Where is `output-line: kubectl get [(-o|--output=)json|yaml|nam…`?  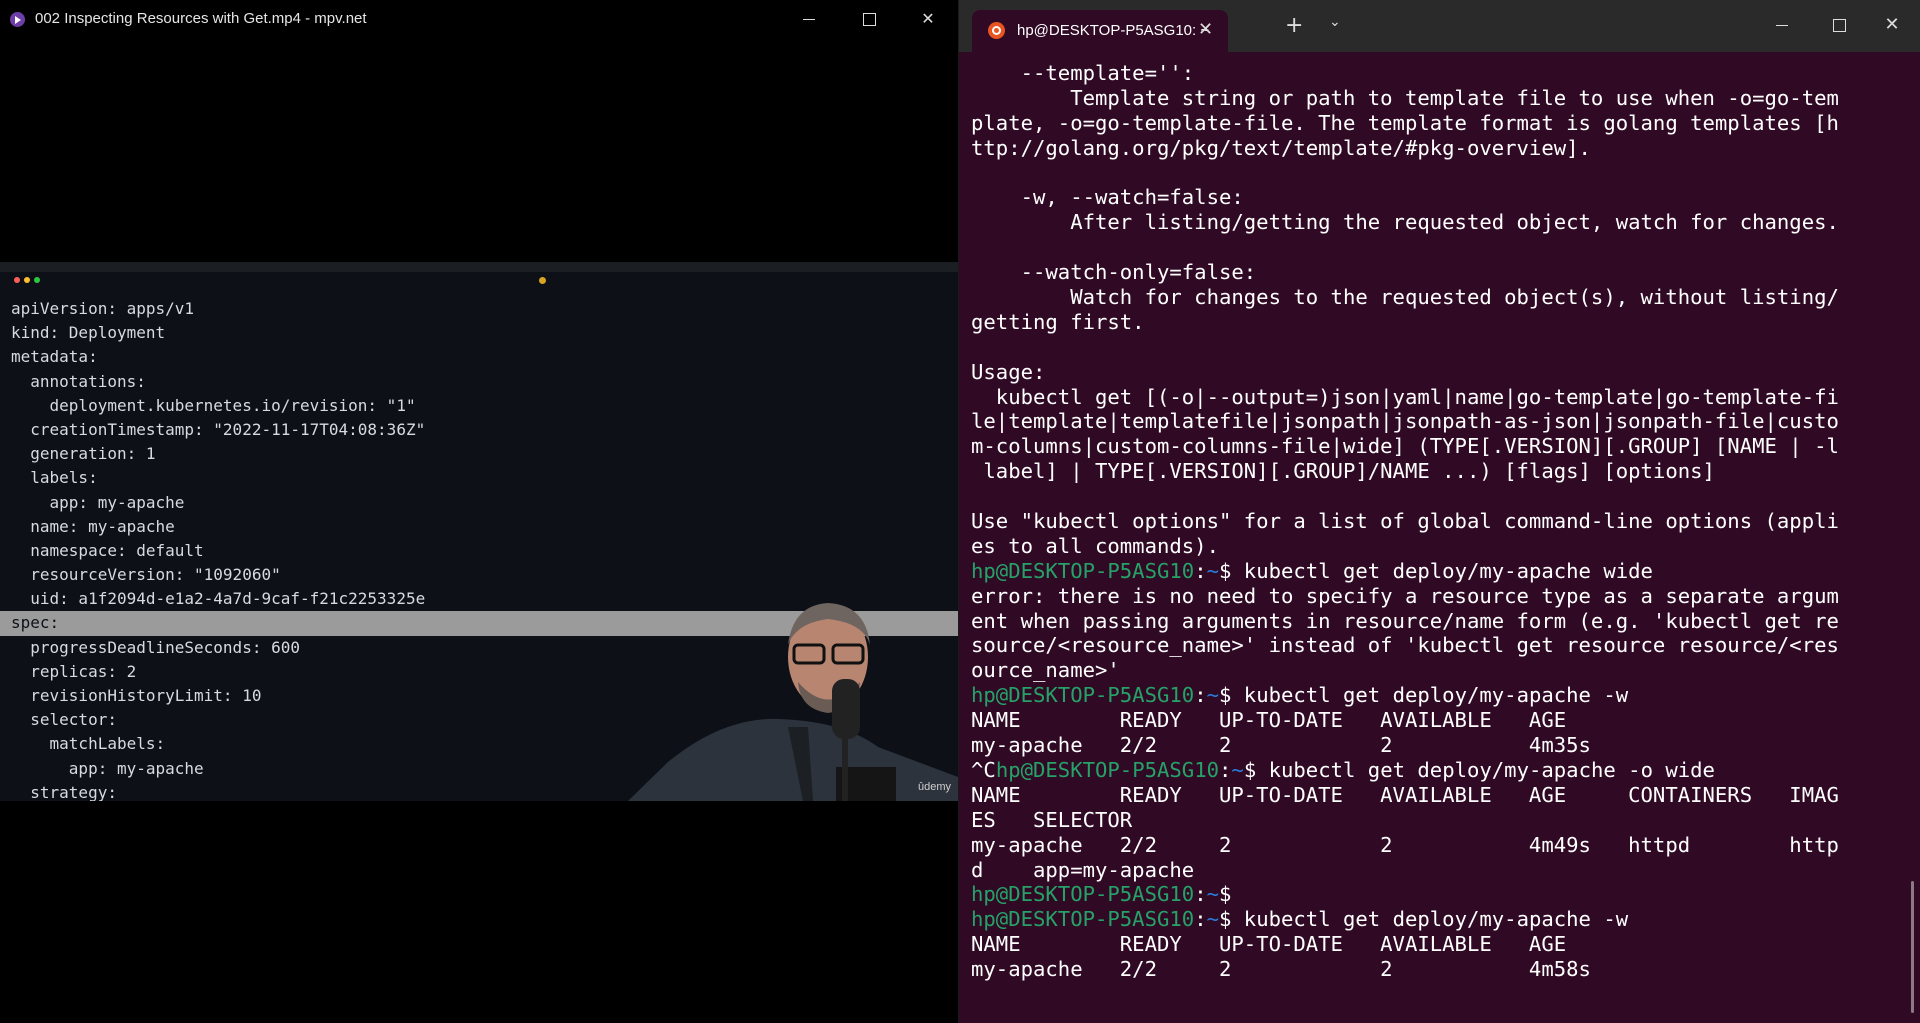 output-line: kubectl get [(-o|--output=)json|yaml|nam… is located at coordinates (1405, 396).